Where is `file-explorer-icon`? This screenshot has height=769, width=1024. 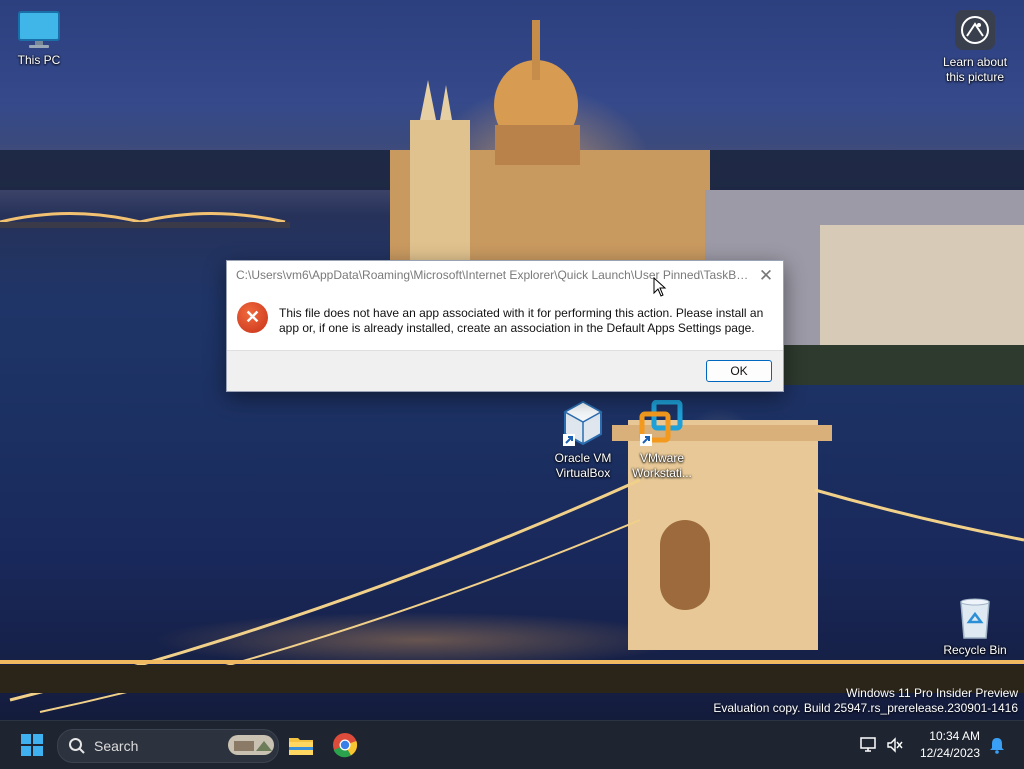 file-explorer-icon is located at coordinates (301, 746).